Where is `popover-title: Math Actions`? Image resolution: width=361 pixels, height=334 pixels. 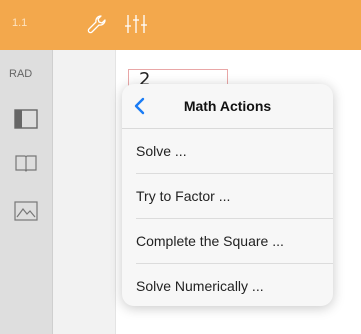
popover-title: Math Actions is located at coordinates (227, 106).